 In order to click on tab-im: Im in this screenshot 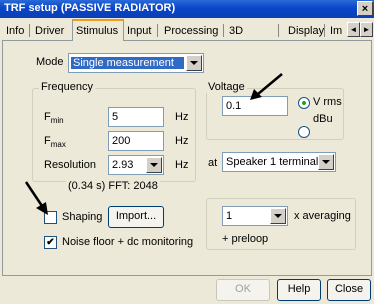, I will do `click(336, 31)`.